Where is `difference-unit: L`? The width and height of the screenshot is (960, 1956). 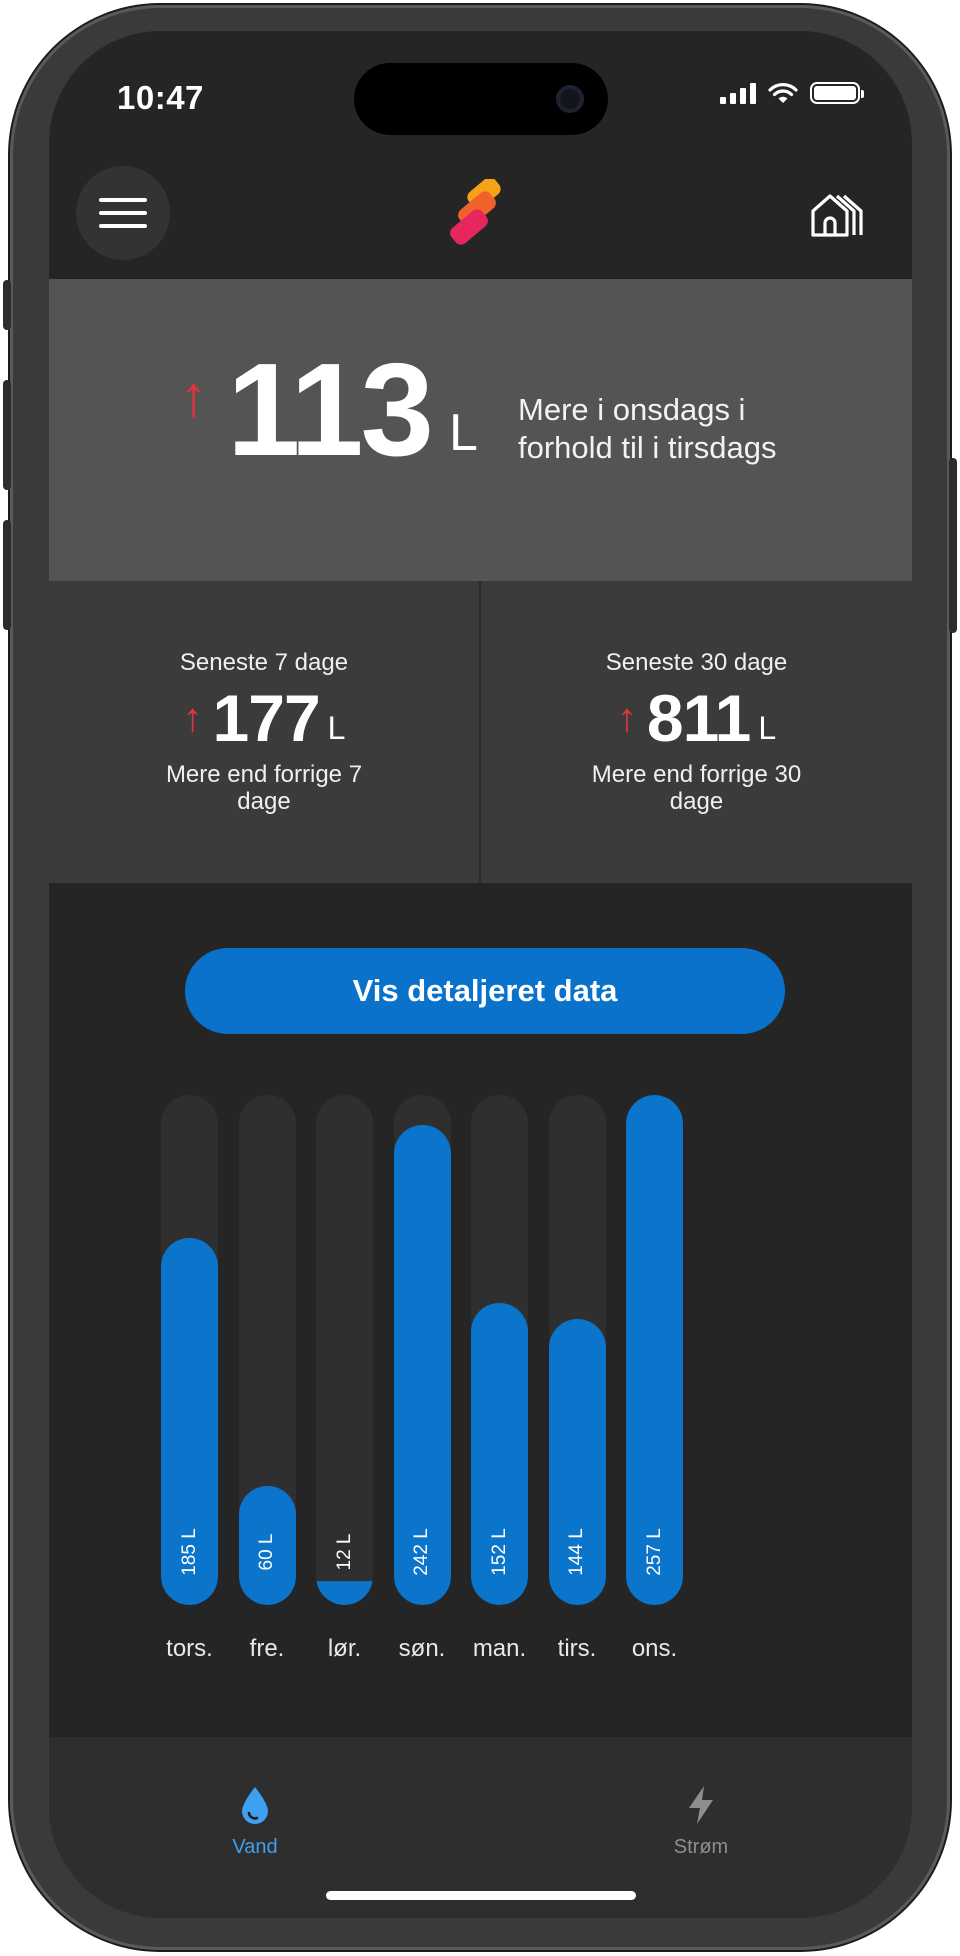 difference-unit: L is located at coordinates (463, 433).